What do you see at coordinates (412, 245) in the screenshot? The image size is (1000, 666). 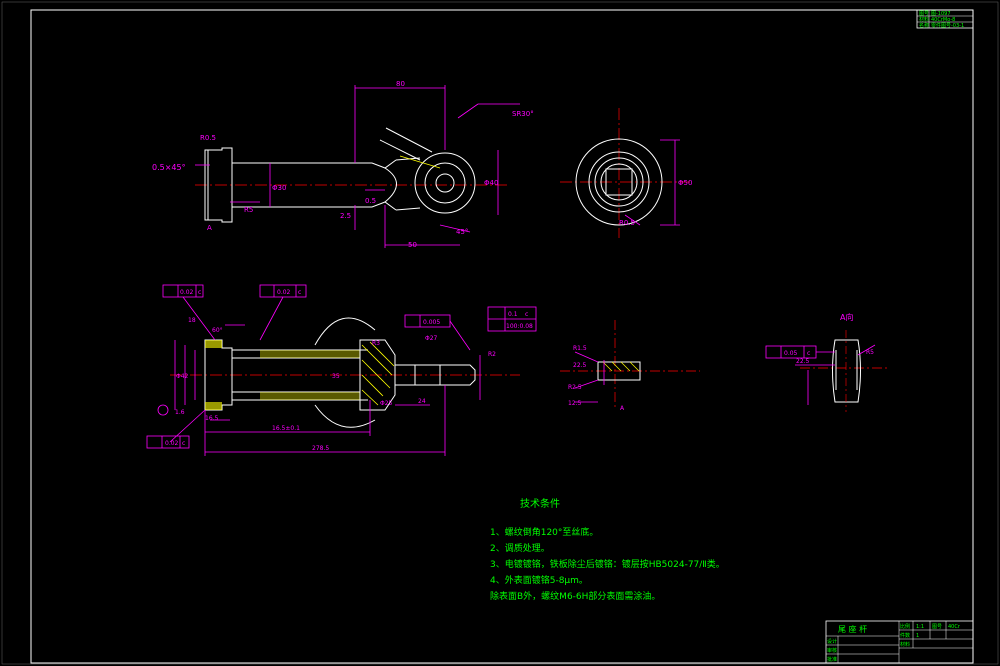 I see `dim-d50: 50` at bounding box center [412, 245].